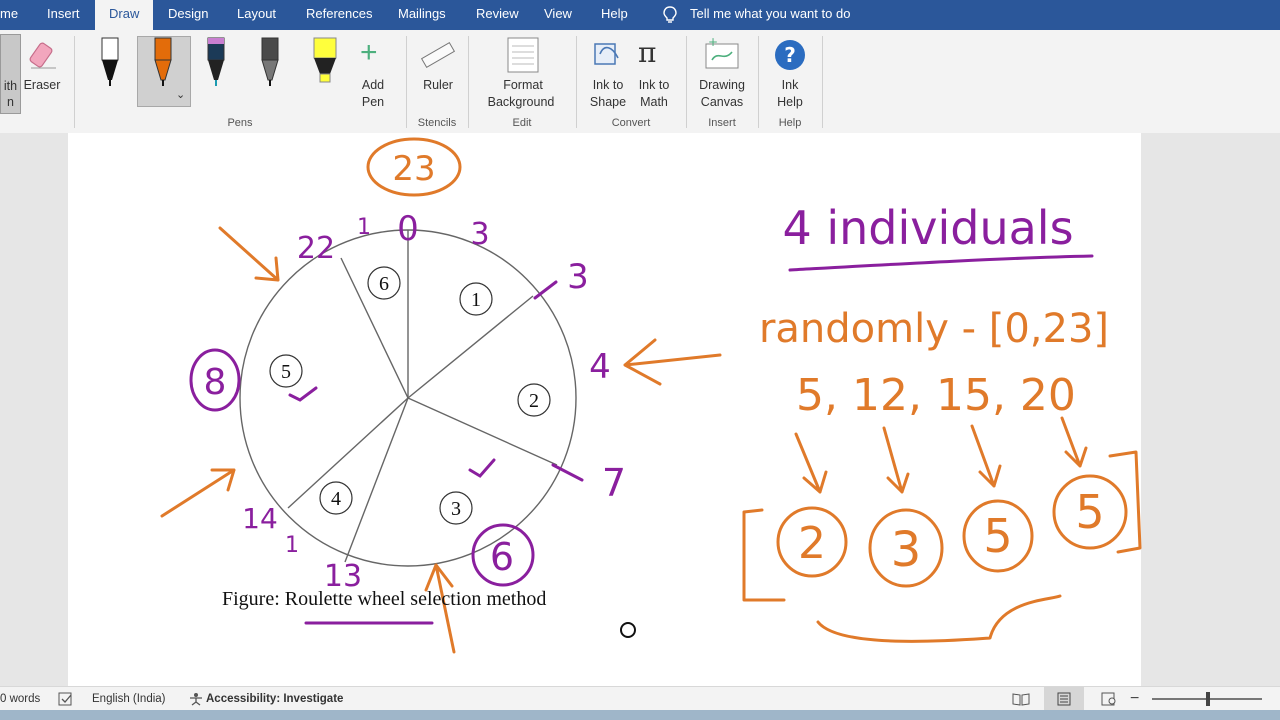 The height and width of the screenshot is (720, 1280). Describe the element at coordinates (534, 401) in the screenshot. I see `wheel-slot-2: 2` at that location.